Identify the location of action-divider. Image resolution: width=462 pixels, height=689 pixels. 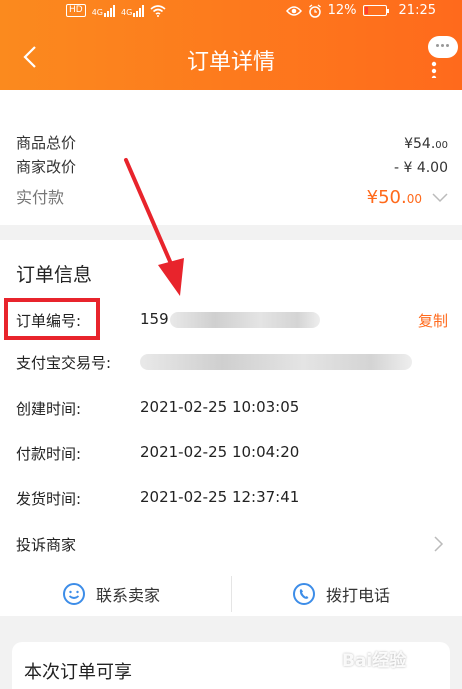
(231, 594).